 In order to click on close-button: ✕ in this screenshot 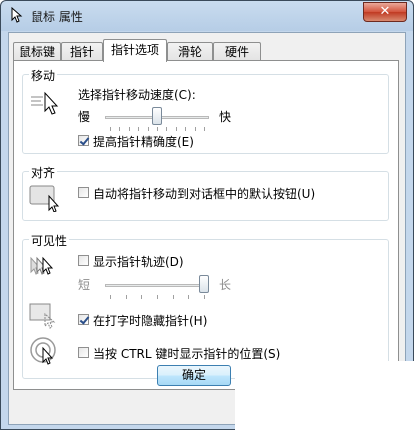, I will do `click(385, 12)`.